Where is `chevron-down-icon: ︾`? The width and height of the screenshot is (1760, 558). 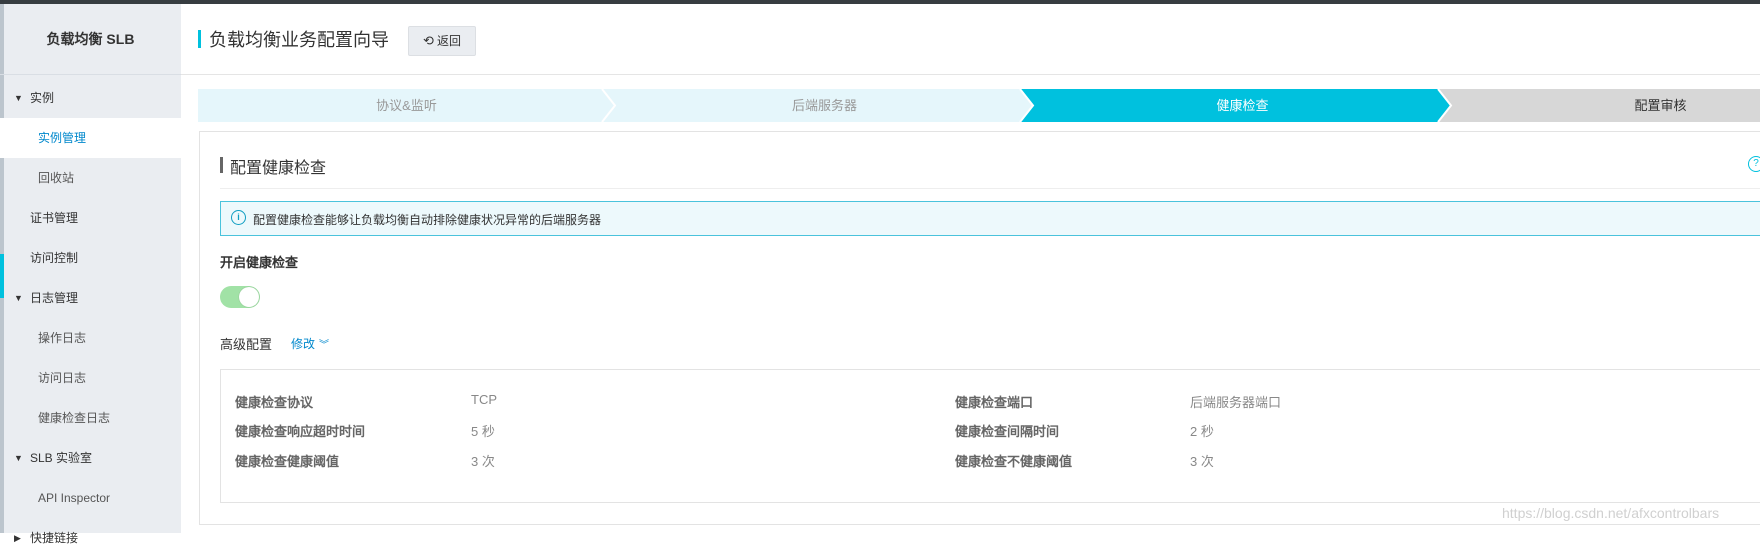 chevron-down-icon: ︾ is located at coordinates (324, 345).